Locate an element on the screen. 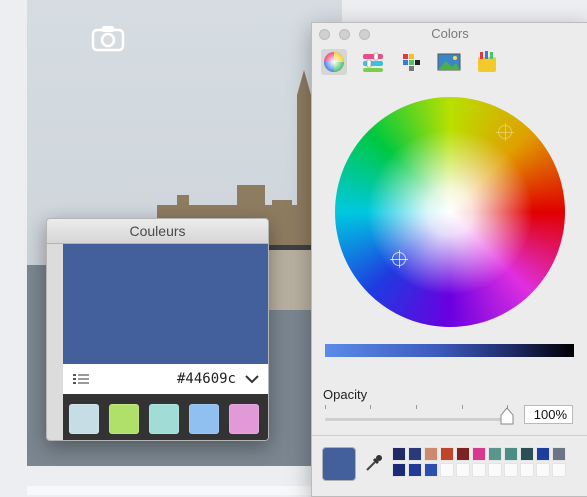 This screenshot has width=587, height=497. hex-bar: #44609c is located at coordinates (165, 379).